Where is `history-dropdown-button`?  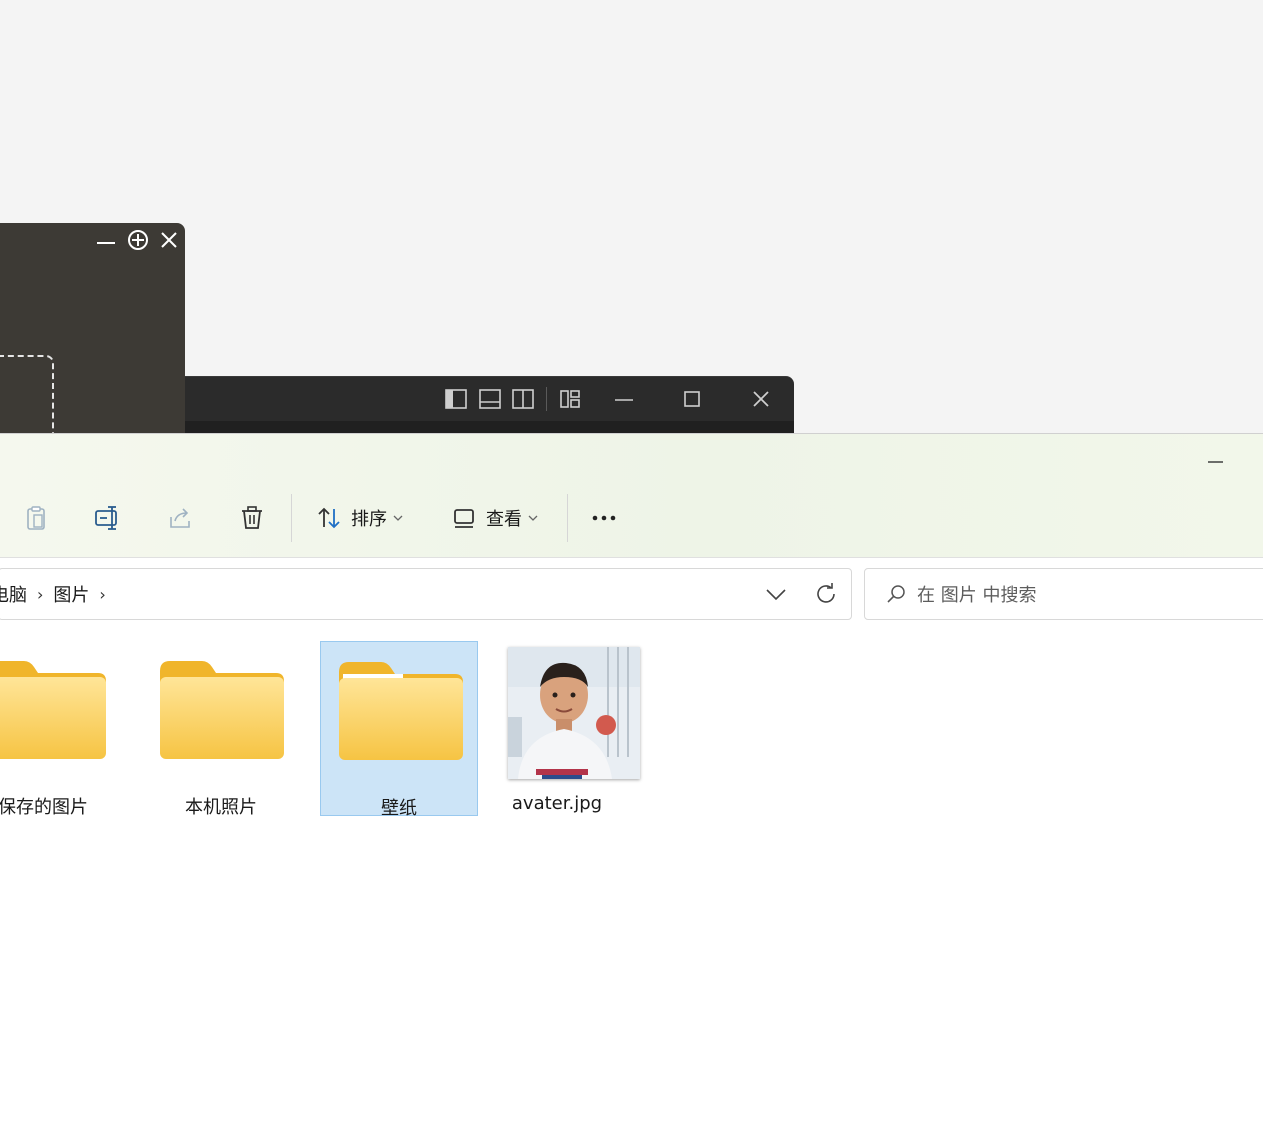
history-dropdown-button is located at coordinates (776, 594).